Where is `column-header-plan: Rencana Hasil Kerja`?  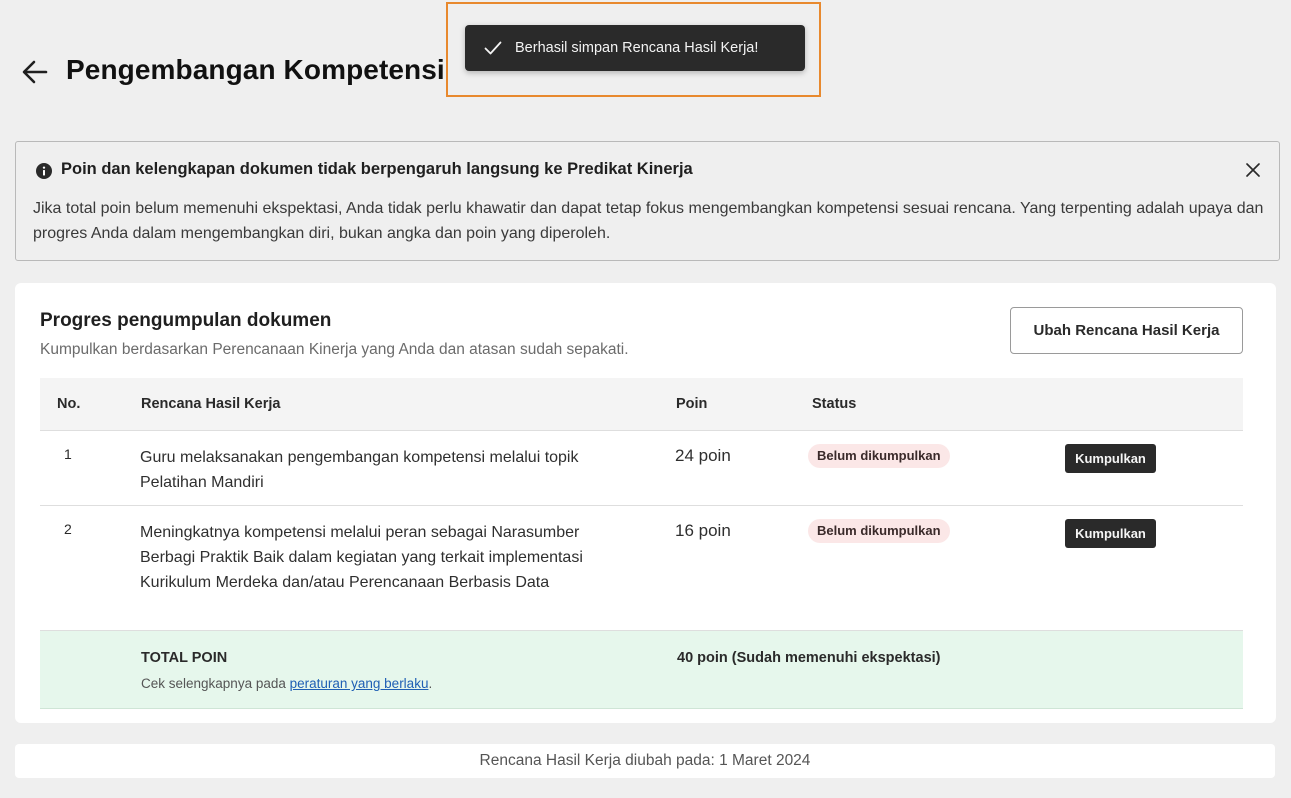
column-header-plan: Rencana Hasil Kerja is located at coordinates (211, 404).